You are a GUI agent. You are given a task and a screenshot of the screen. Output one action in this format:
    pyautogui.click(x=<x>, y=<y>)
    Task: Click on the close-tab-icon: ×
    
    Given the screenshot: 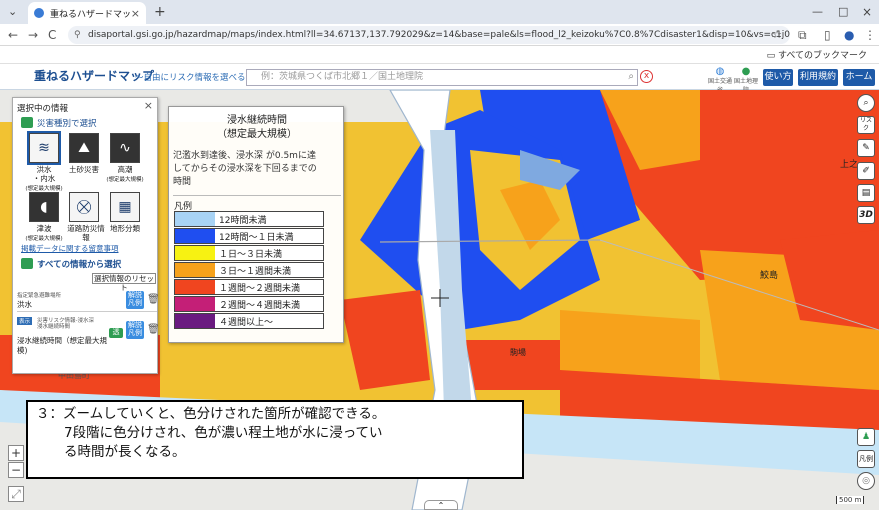 What is the action you would take?
    pyautogui.click(x=135, y=13)
    